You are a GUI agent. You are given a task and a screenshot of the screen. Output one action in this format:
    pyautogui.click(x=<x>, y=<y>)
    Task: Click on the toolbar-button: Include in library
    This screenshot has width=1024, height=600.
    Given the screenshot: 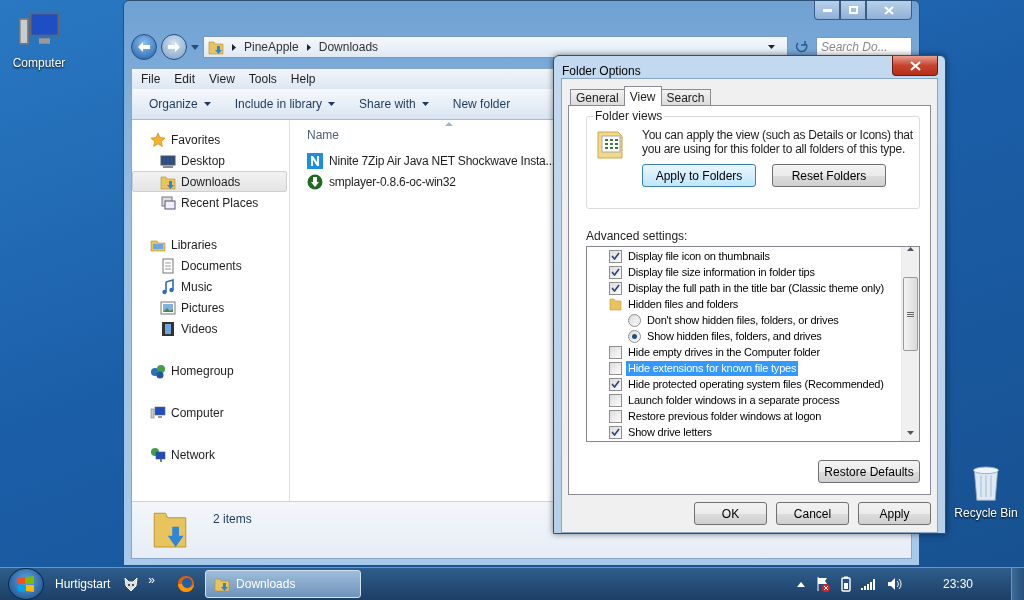 What is the action you would take?
    pyautogui.click(x=285, y=104)
    